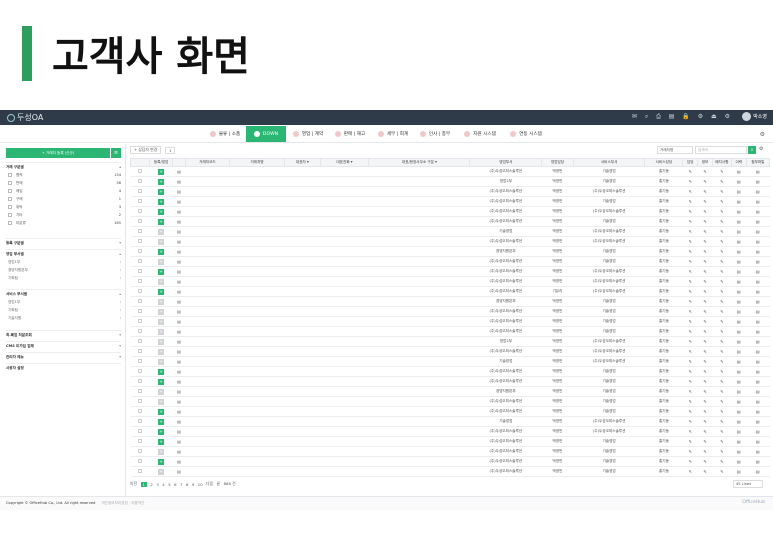 This screenshot has width=773, height=547. Describe the element at coordinates (58, 153) in the screenshot. I see `register-client-button: + 거래처 등록 (신규)` at that location.